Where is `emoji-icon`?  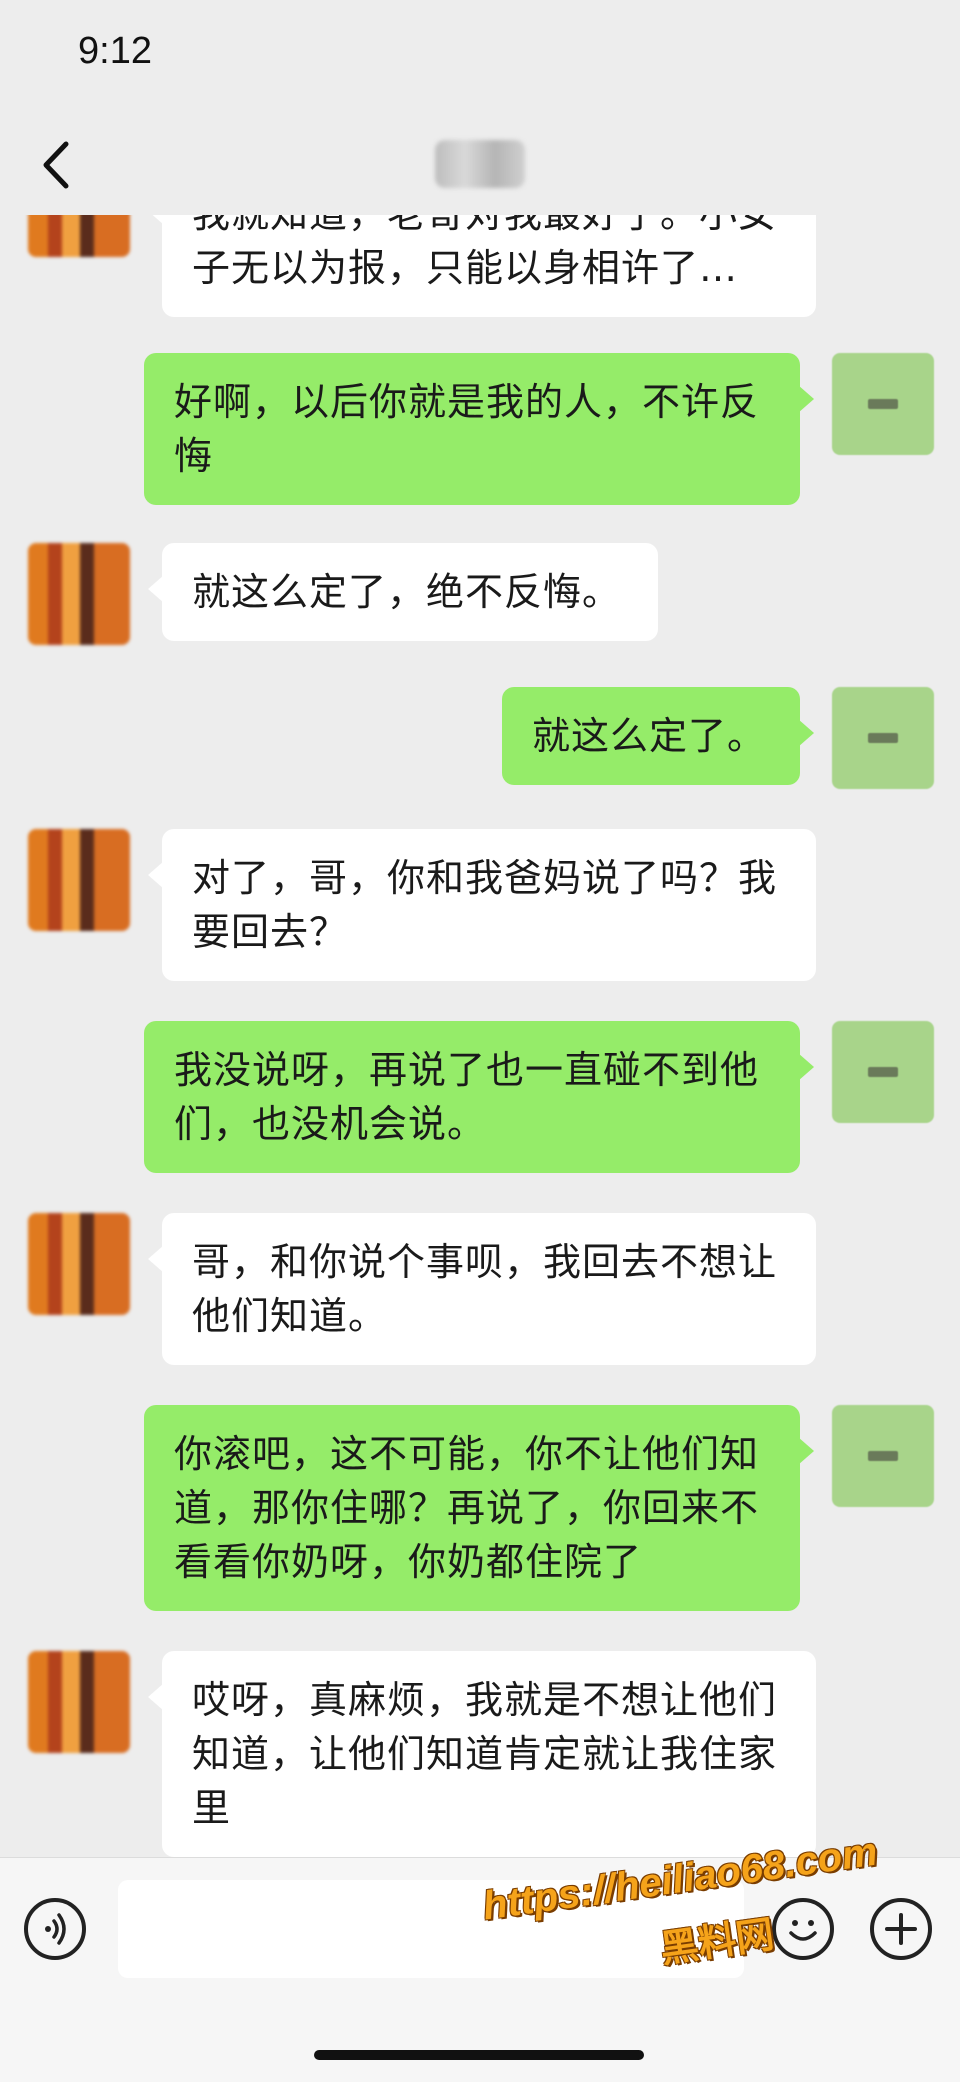
emoji-icon is located at coordinates (803, 1930).